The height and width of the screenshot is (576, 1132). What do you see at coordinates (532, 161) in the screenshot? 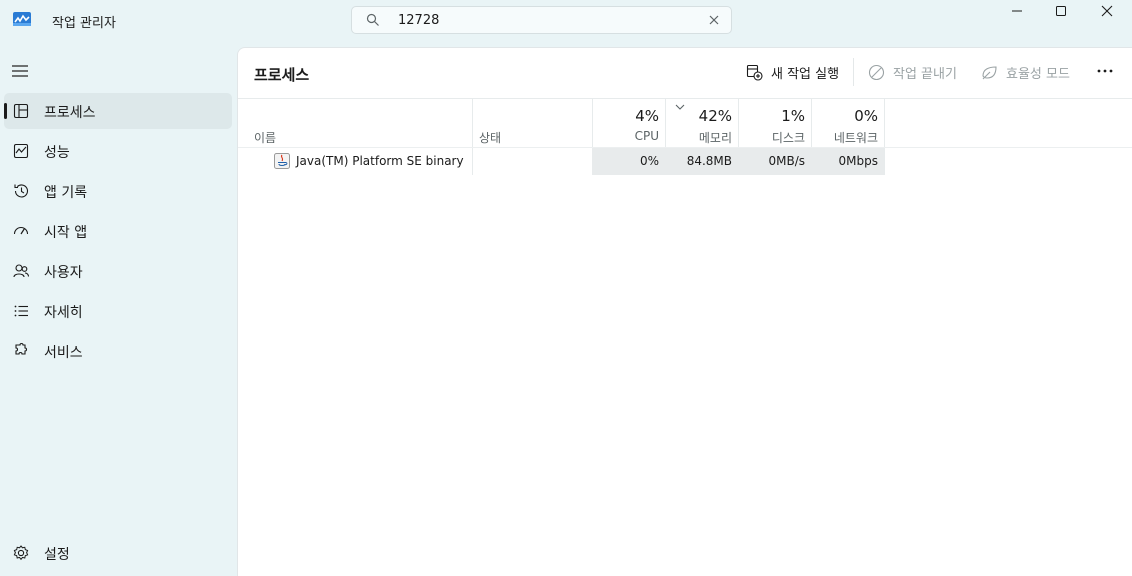
I see `status-cell` at bounding box center [532, 161].